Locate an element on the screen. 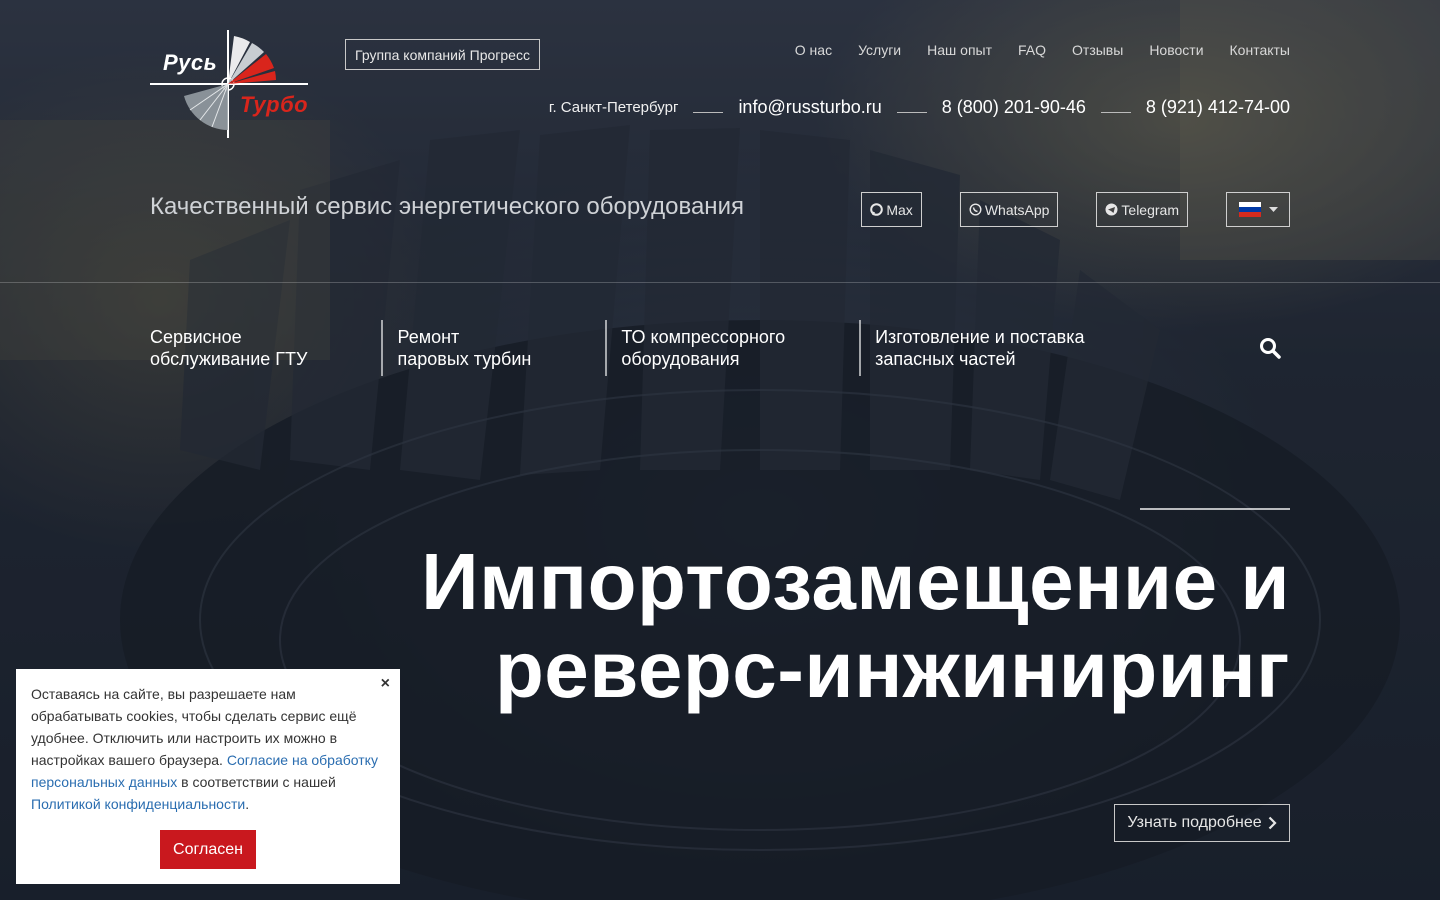 This screenshot has height=900, width=1440. hero-headline: Импортозамещение и реверс-инжиниринг is located at coordinates (855, 626).